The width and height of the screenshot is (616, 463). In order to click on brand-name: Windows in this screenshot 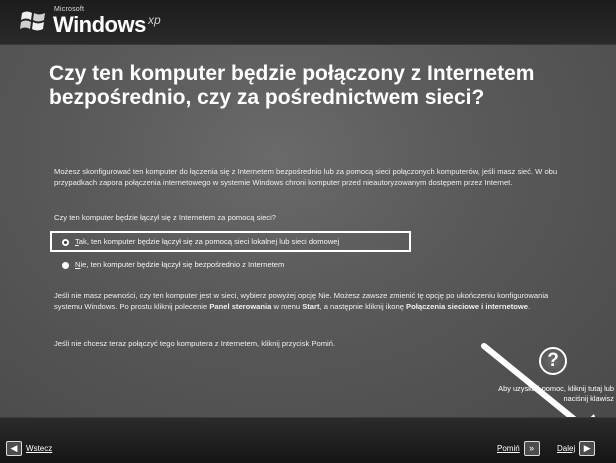, I will do `click(99, 24)`.